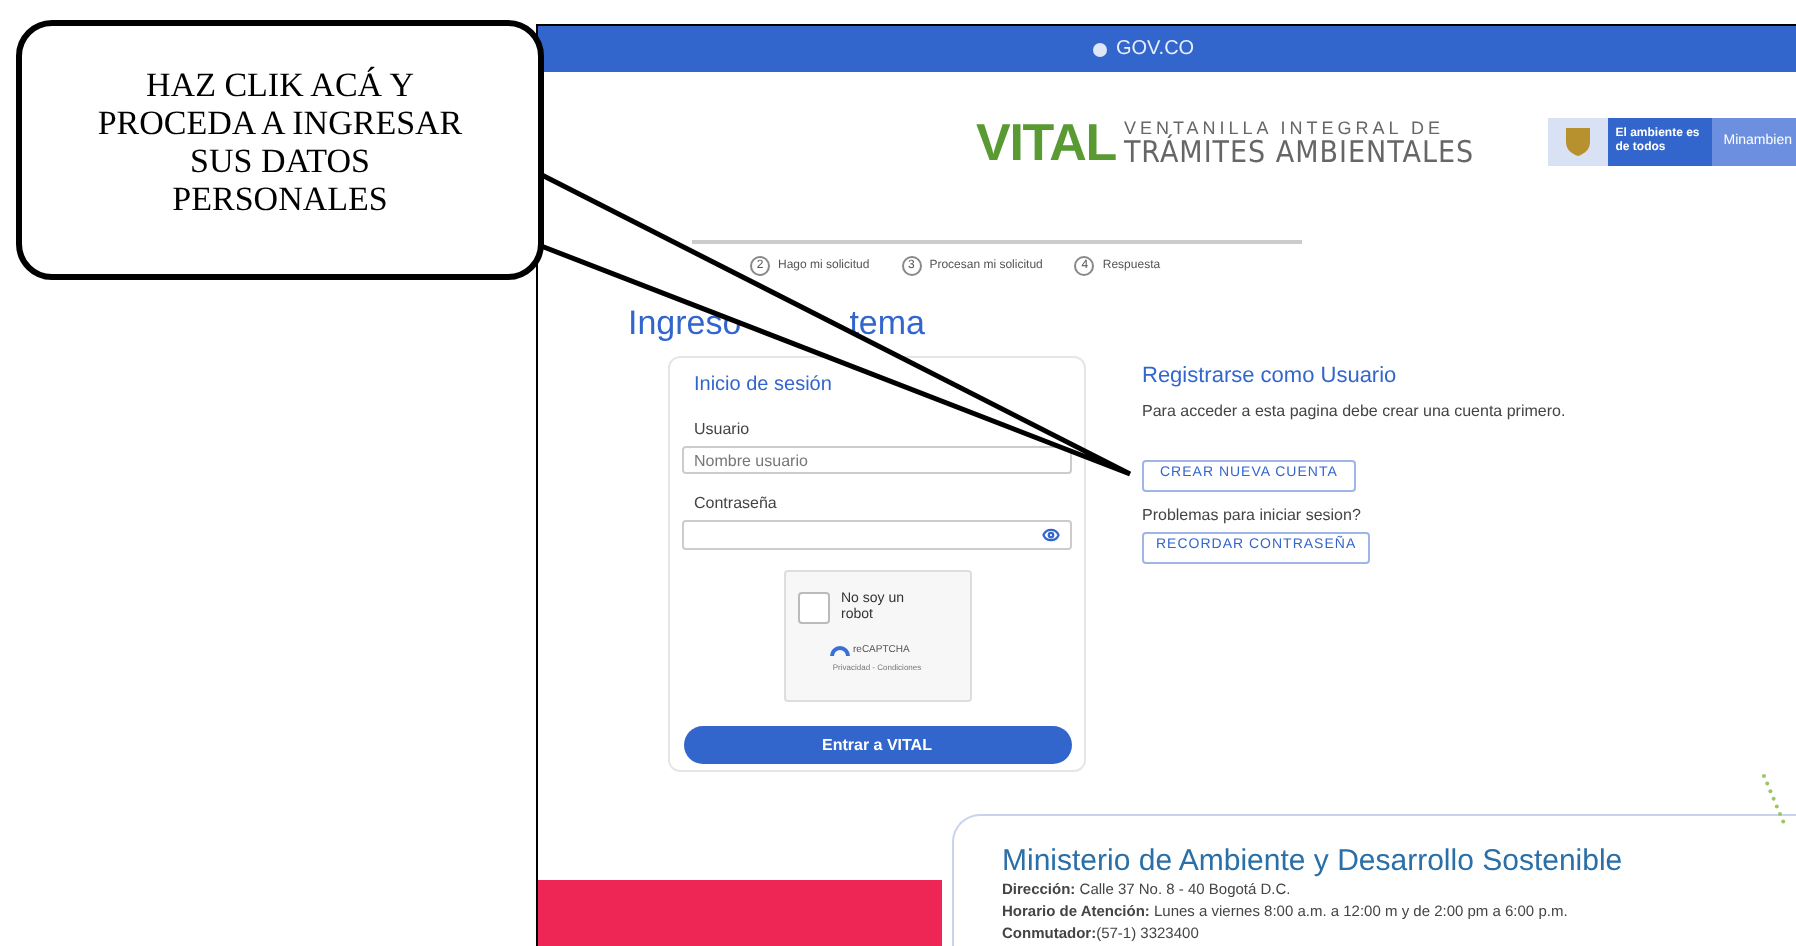 The height and width of the screenshot is (946, 1796). What do you see at coordinates (1100, 49) in the screenshot?
I see `gov-icon` at bounding box center [1100, 49].